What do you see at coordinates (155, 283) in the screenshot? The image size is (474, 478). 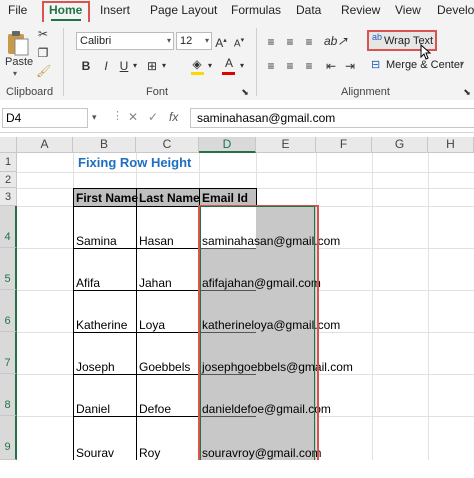 I see `cell-last-name: Jahan` at bounding box center [155, 283].